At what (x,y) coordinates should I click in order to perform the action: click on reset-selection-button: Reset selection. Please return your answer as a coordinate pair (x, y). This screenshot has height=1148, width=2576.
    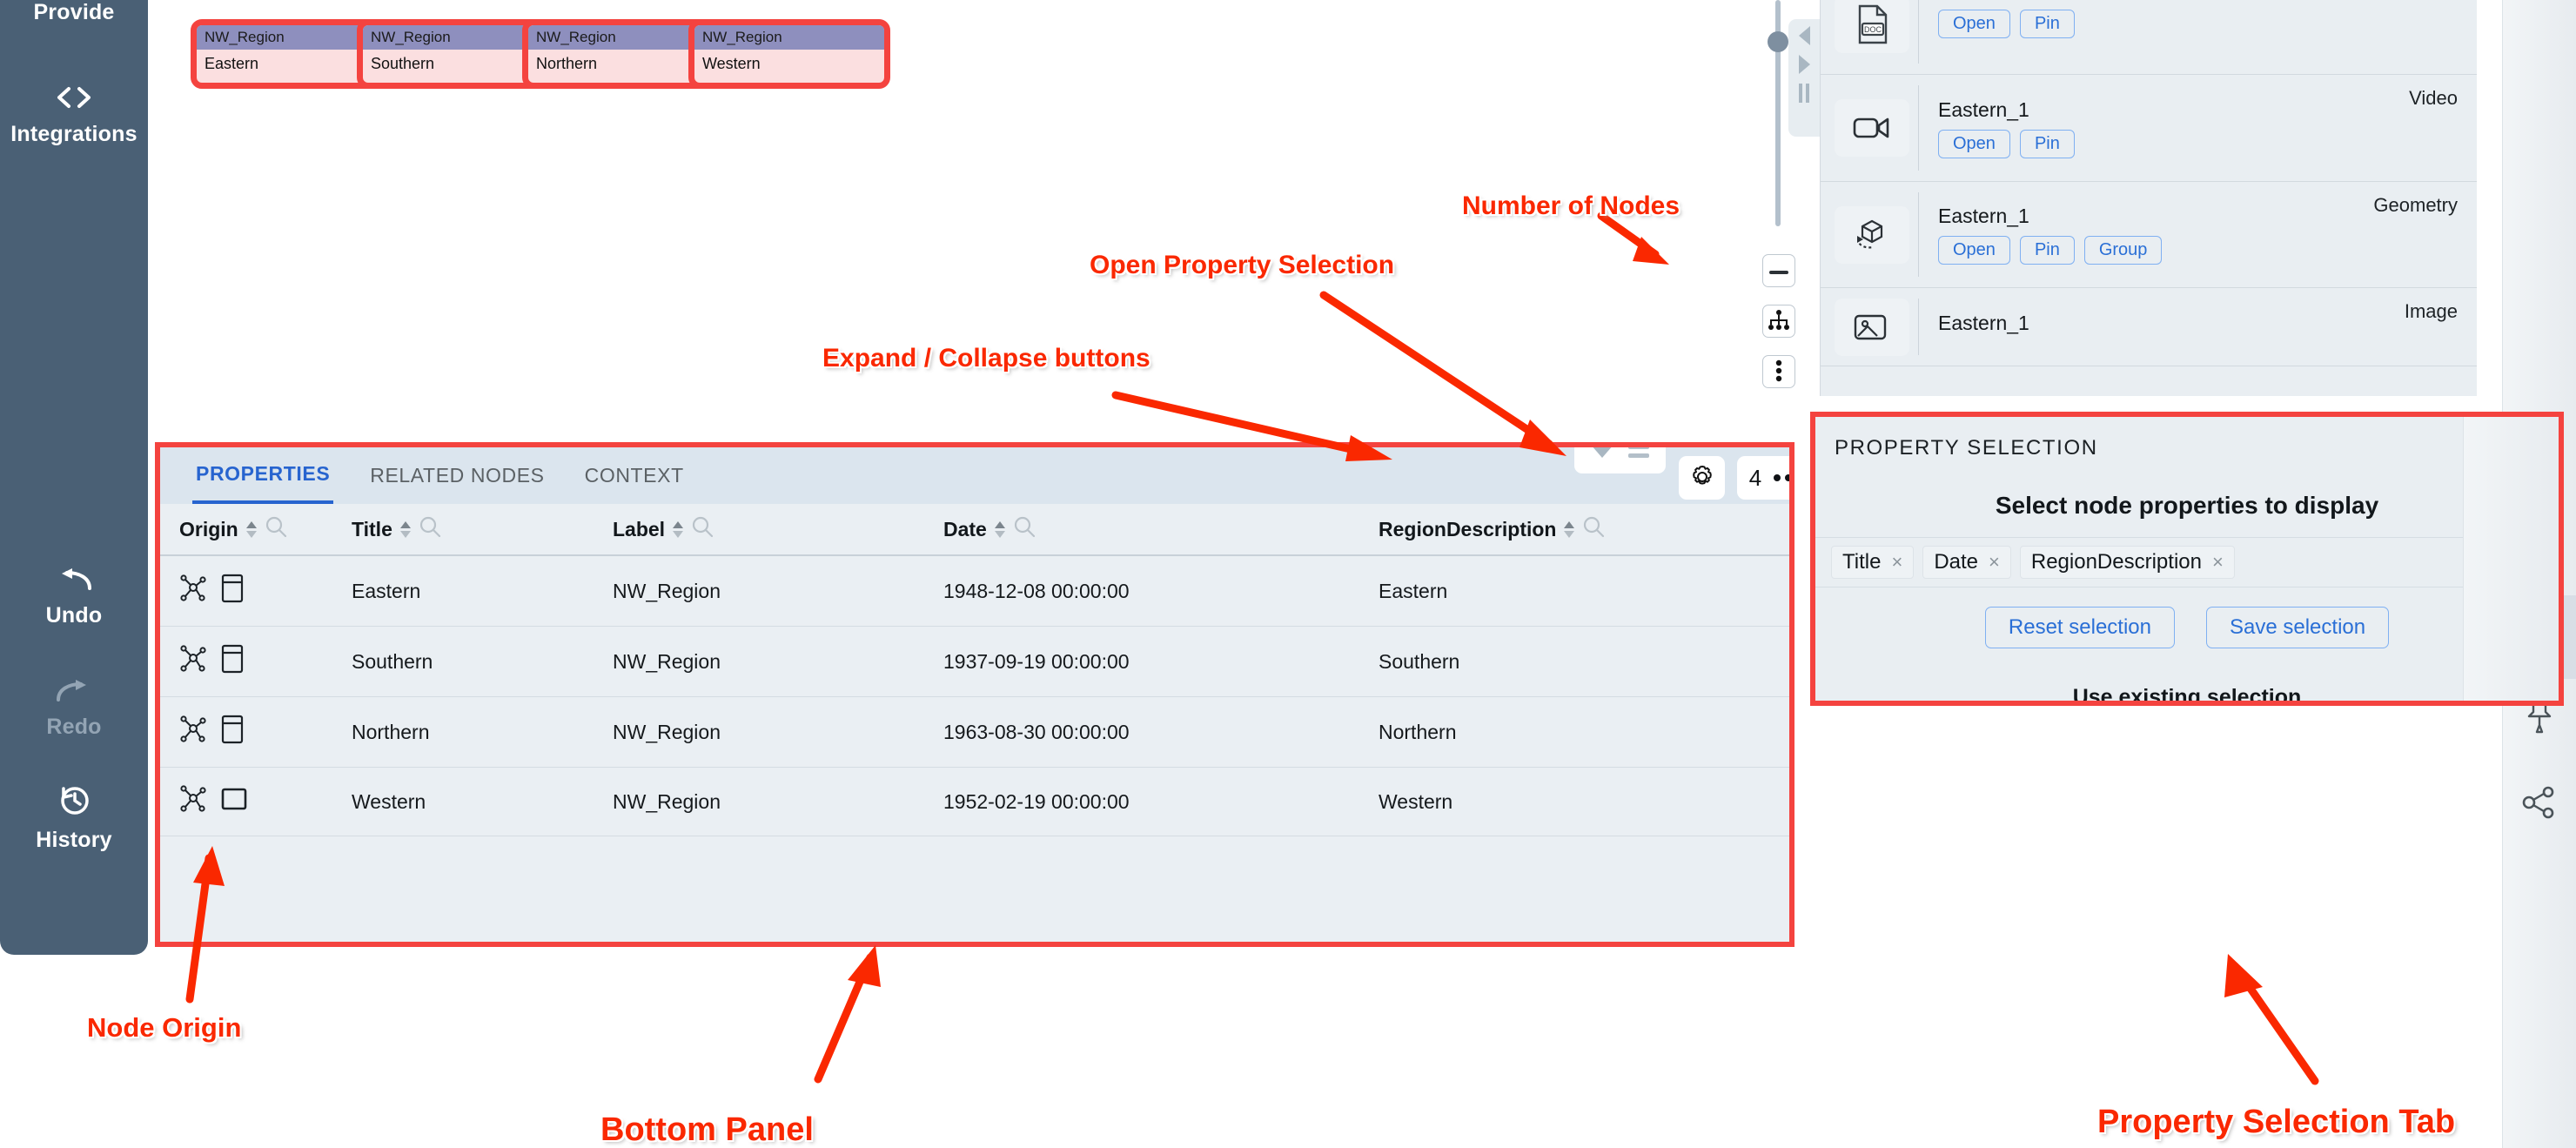
    Looking at the image, I should click on (2079, 627).